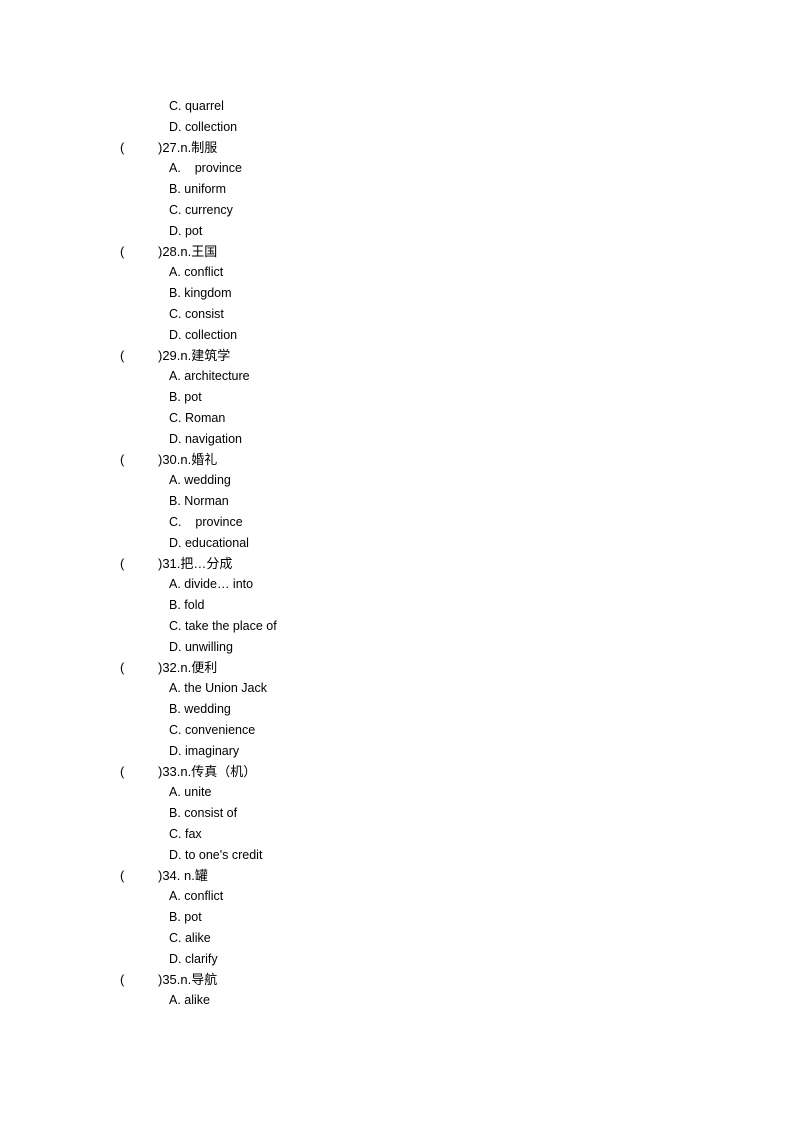  Describe the element at coordinates (211, 813) in the screenshot. I see `option-text: consist of` at that location.